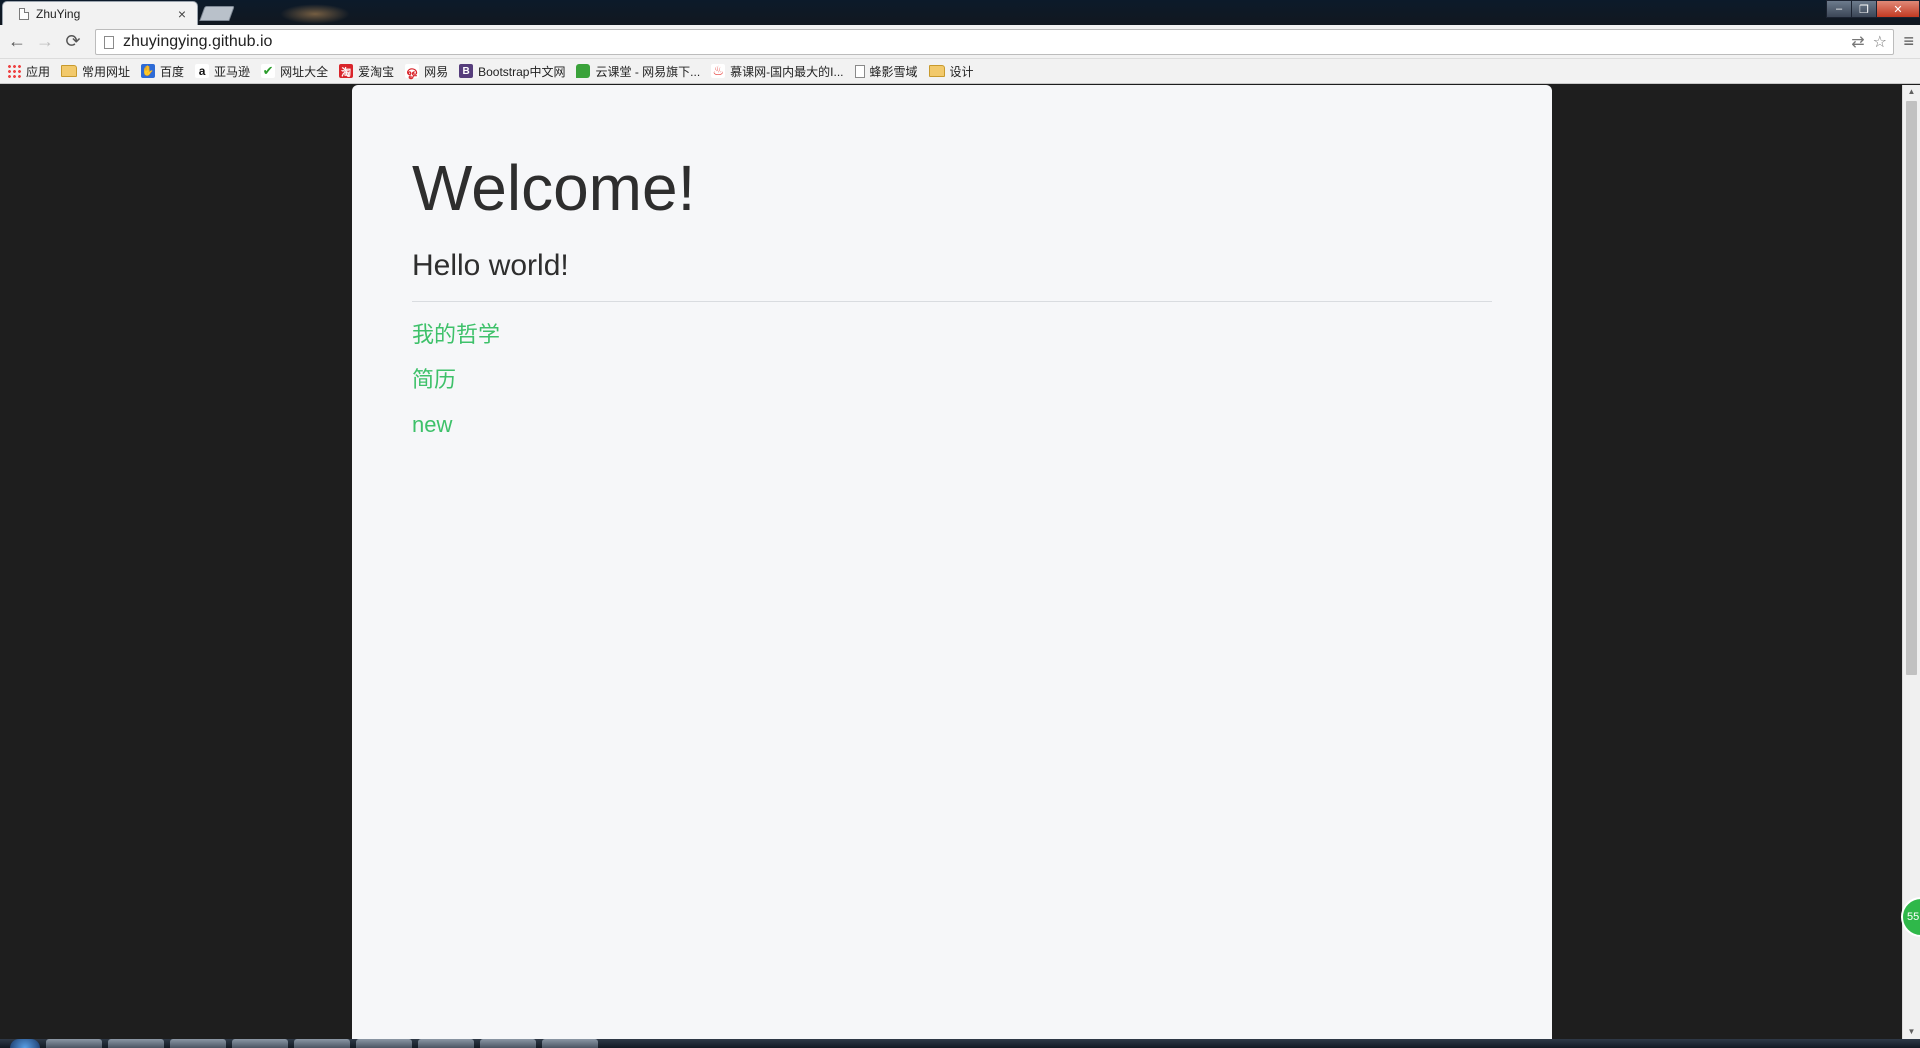 Image resolution: width=1920 pixels, height=1048 pixels. Describe the element at coordinates (718, 70) in the screenshot. I see `fire-icon: ♨` at that location.